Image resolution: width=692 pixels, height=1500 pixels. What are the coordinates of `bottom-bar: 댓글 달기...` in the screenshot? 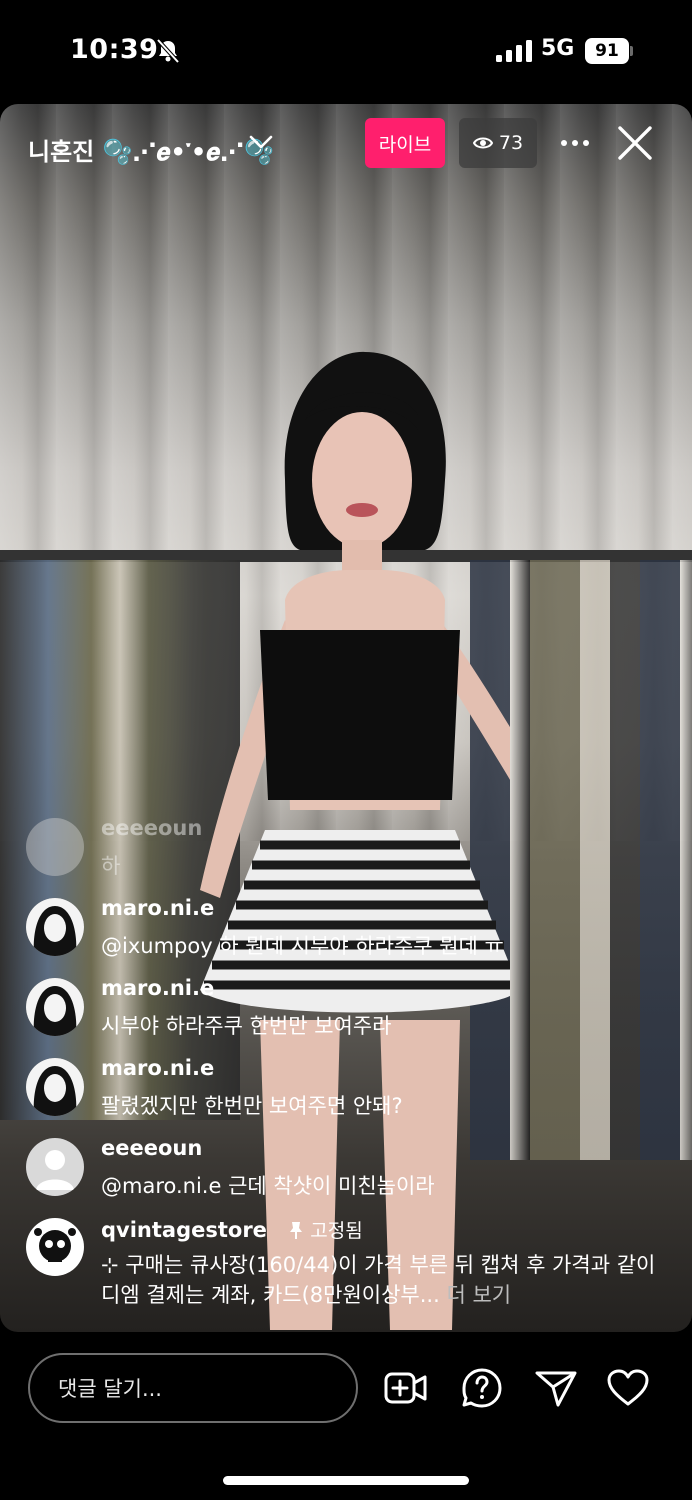 It's located at (346, 1416).